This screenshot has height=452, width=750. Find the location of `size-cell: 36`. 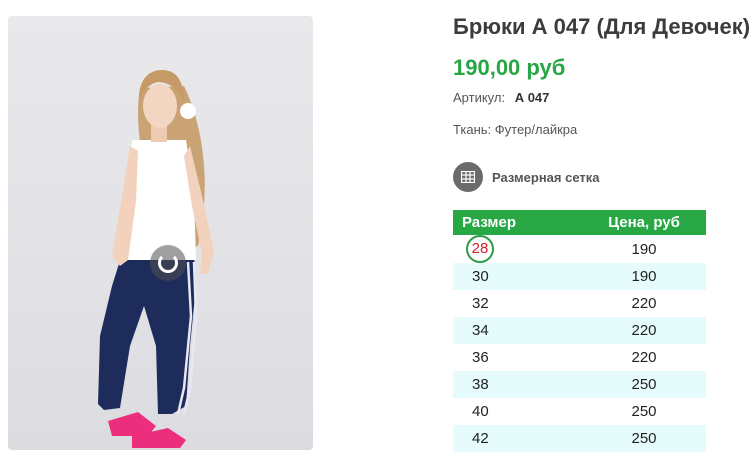

size-cell: 36 is located at coordinates (517, 357).